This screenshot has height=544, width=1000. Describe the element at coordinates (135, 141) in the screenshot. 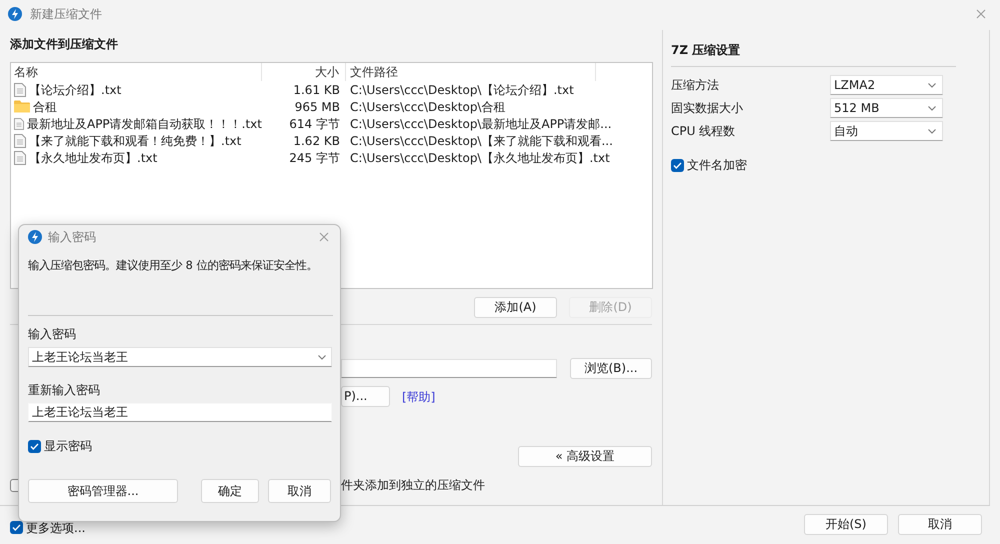

I see `file-name: 【来了就能下载和观看！纯免费！】.txt` at that location.